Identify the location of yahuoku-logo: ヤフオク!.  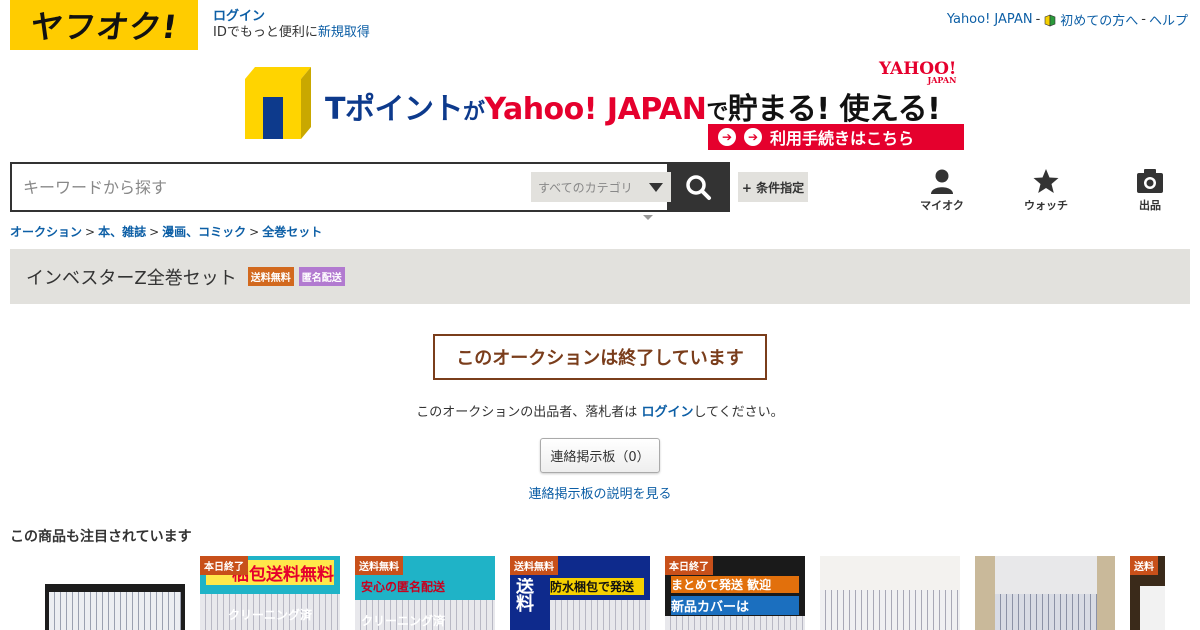
(104, 25).